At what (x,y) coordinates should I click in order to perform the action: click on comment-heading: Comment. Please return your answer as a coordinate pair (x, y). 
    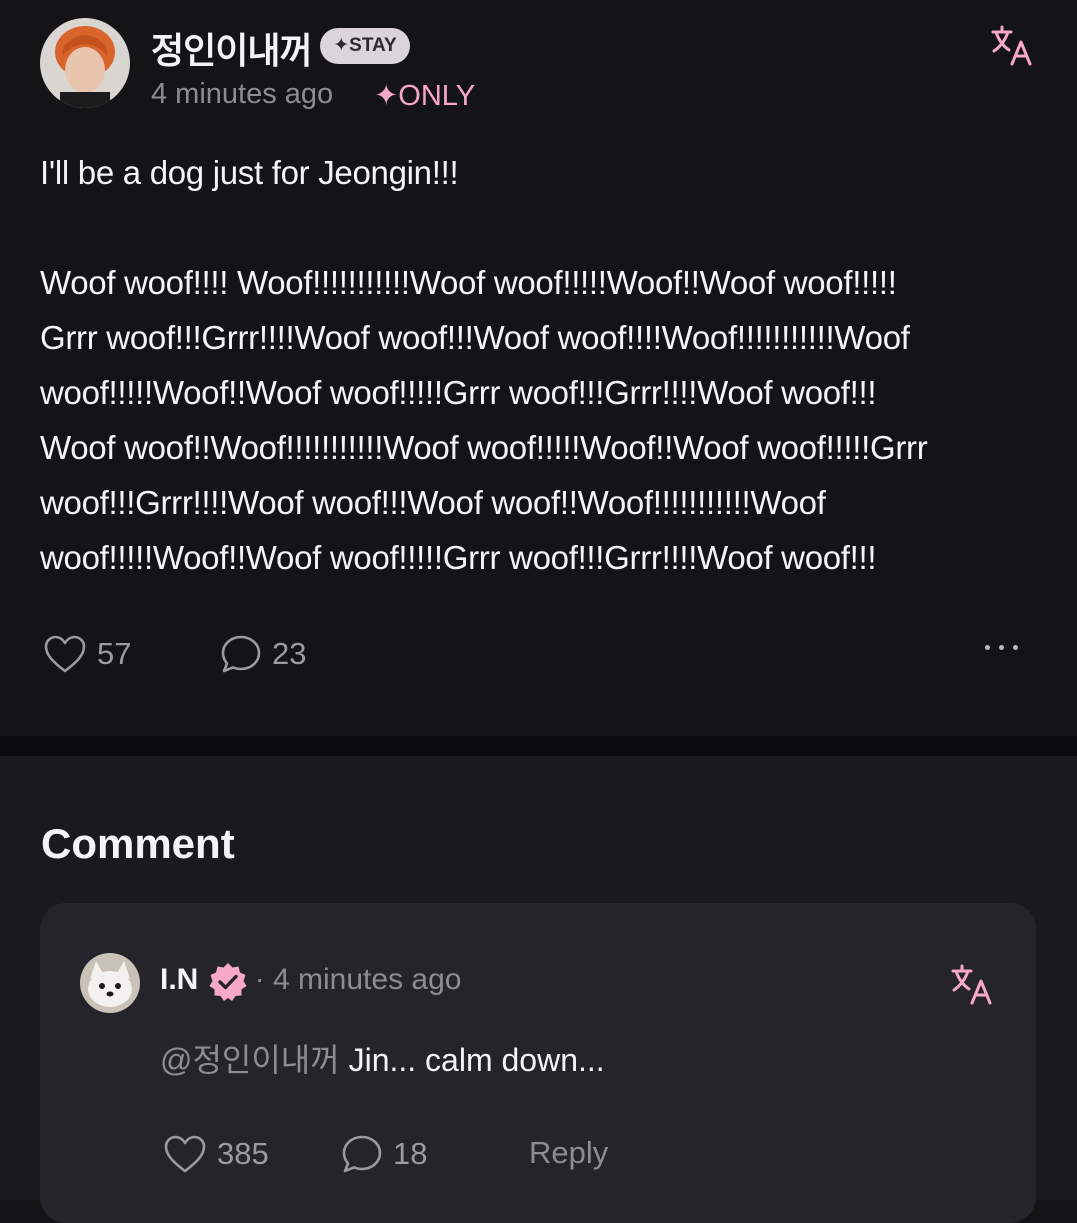
    Looking at the image, I should click on (138, 843).